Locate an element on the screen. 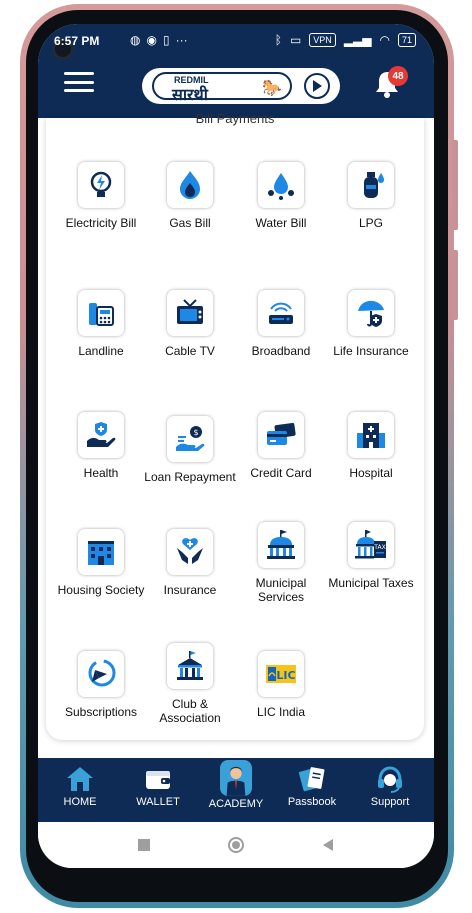 The width and height of the screenshot is (472, 913). nav-wallet: WALLET is located at coordinates (158, 786).